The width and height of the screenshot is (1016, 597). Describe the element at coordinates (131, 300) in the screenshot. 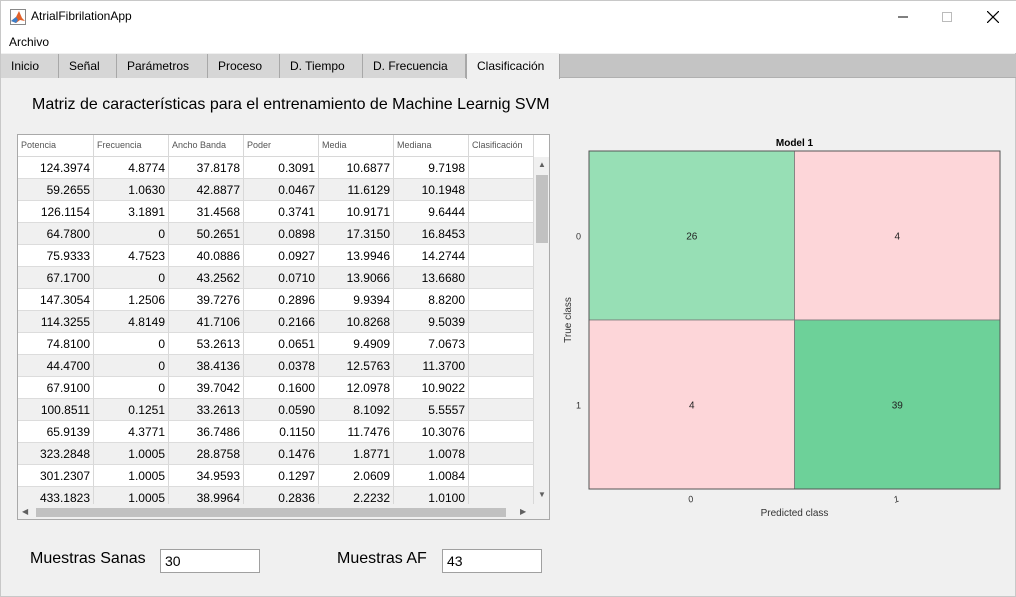

I see `table-cell: 1.2506` at that location.